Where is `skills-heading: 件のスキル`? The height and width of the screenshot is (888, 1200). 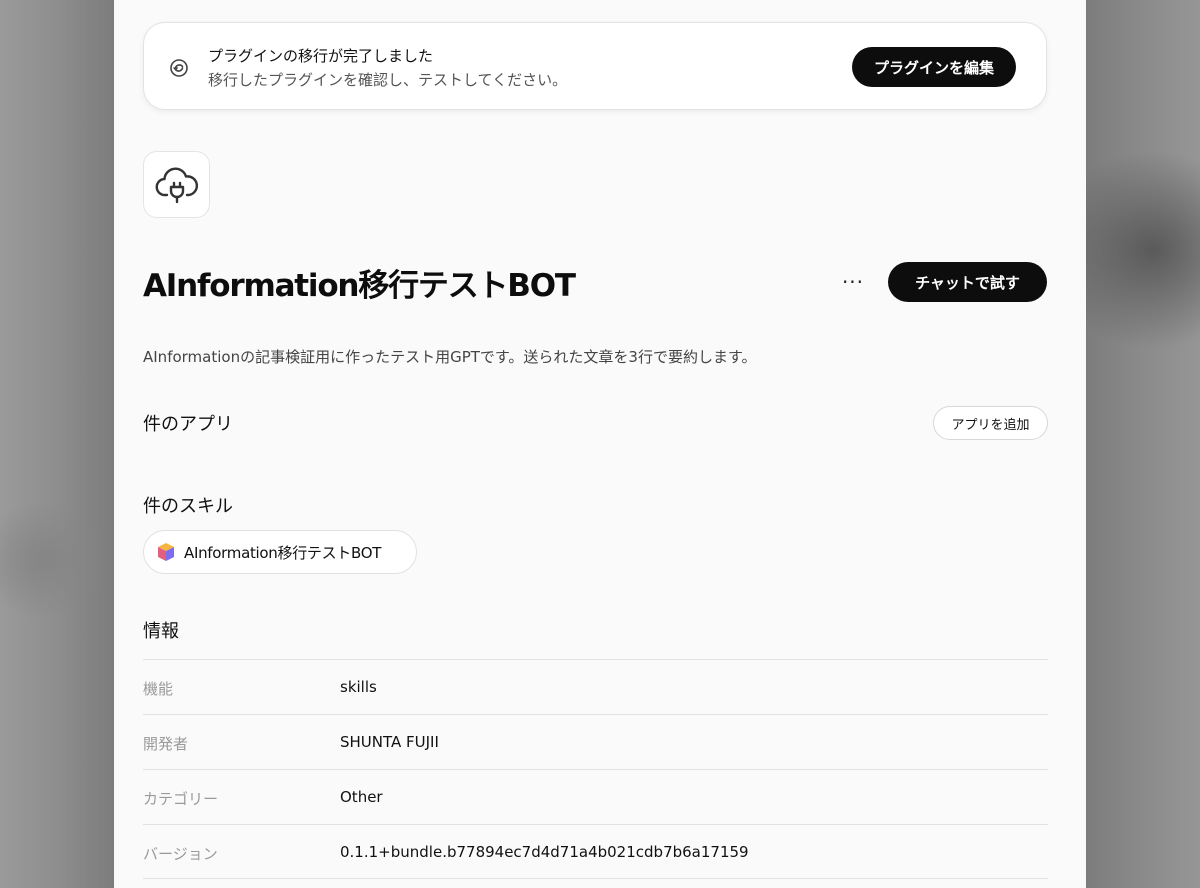
skills-heading: 件のスキル is located at coordinates (188, 506).